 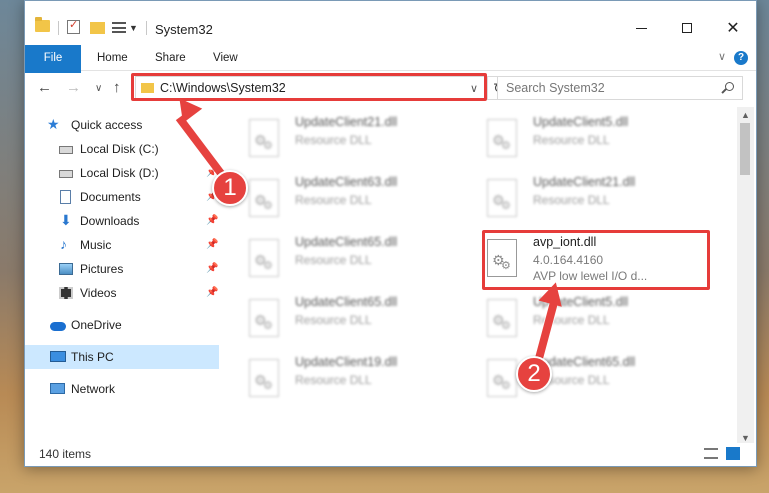 What do you see at coordinates (122, 149) in the screenshot?
I see `sidebar-item-local-disk-c: Local Disk (C:)` at bounding box center [122, 149].